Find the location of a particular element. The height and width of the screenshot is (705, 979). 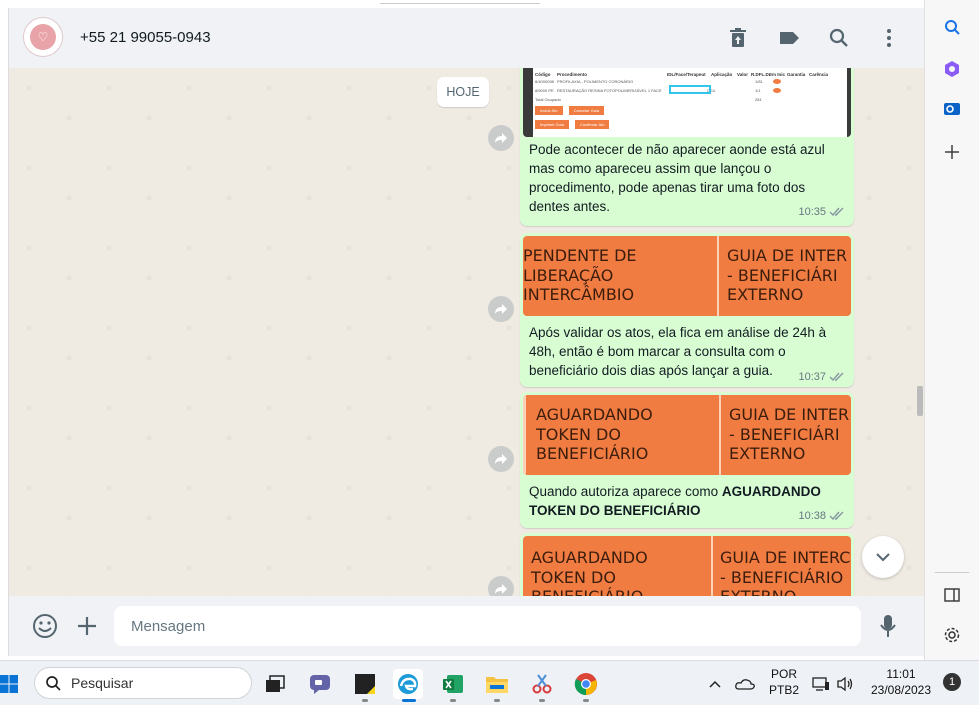

screenshot-button: Confirmar Ato is located at coordinates (592, 124).